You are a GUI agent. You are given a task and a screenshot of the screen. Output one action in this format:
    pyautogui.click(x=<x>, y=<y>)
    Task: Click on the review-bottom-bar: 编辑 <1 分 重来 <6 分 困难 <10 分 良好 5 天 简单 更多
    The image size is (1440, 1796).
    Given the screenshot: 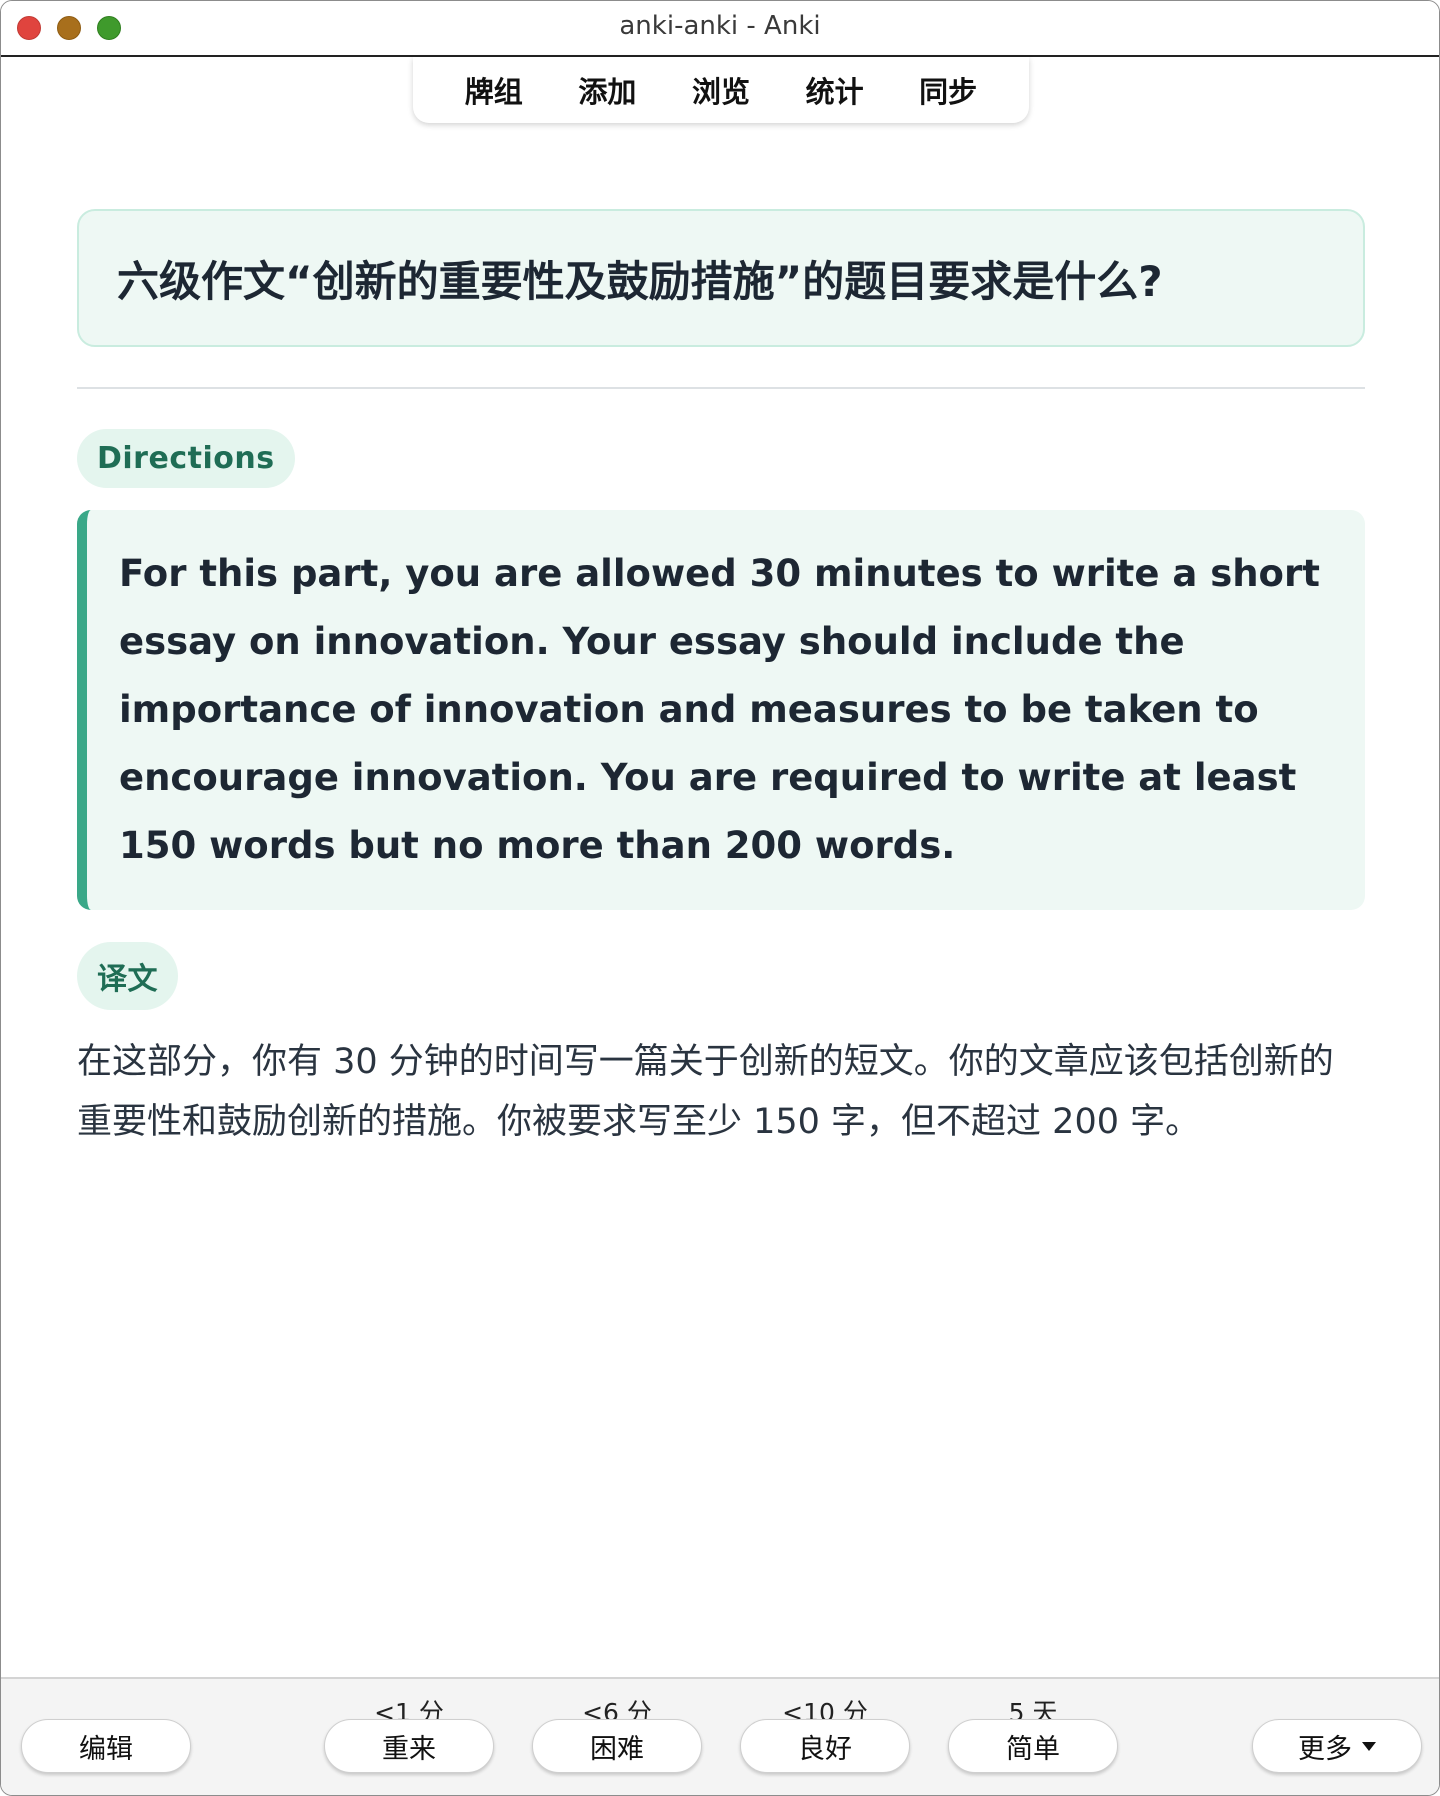 What is the action you would take?
    pyautogui.click(x=720, y=1736)
    